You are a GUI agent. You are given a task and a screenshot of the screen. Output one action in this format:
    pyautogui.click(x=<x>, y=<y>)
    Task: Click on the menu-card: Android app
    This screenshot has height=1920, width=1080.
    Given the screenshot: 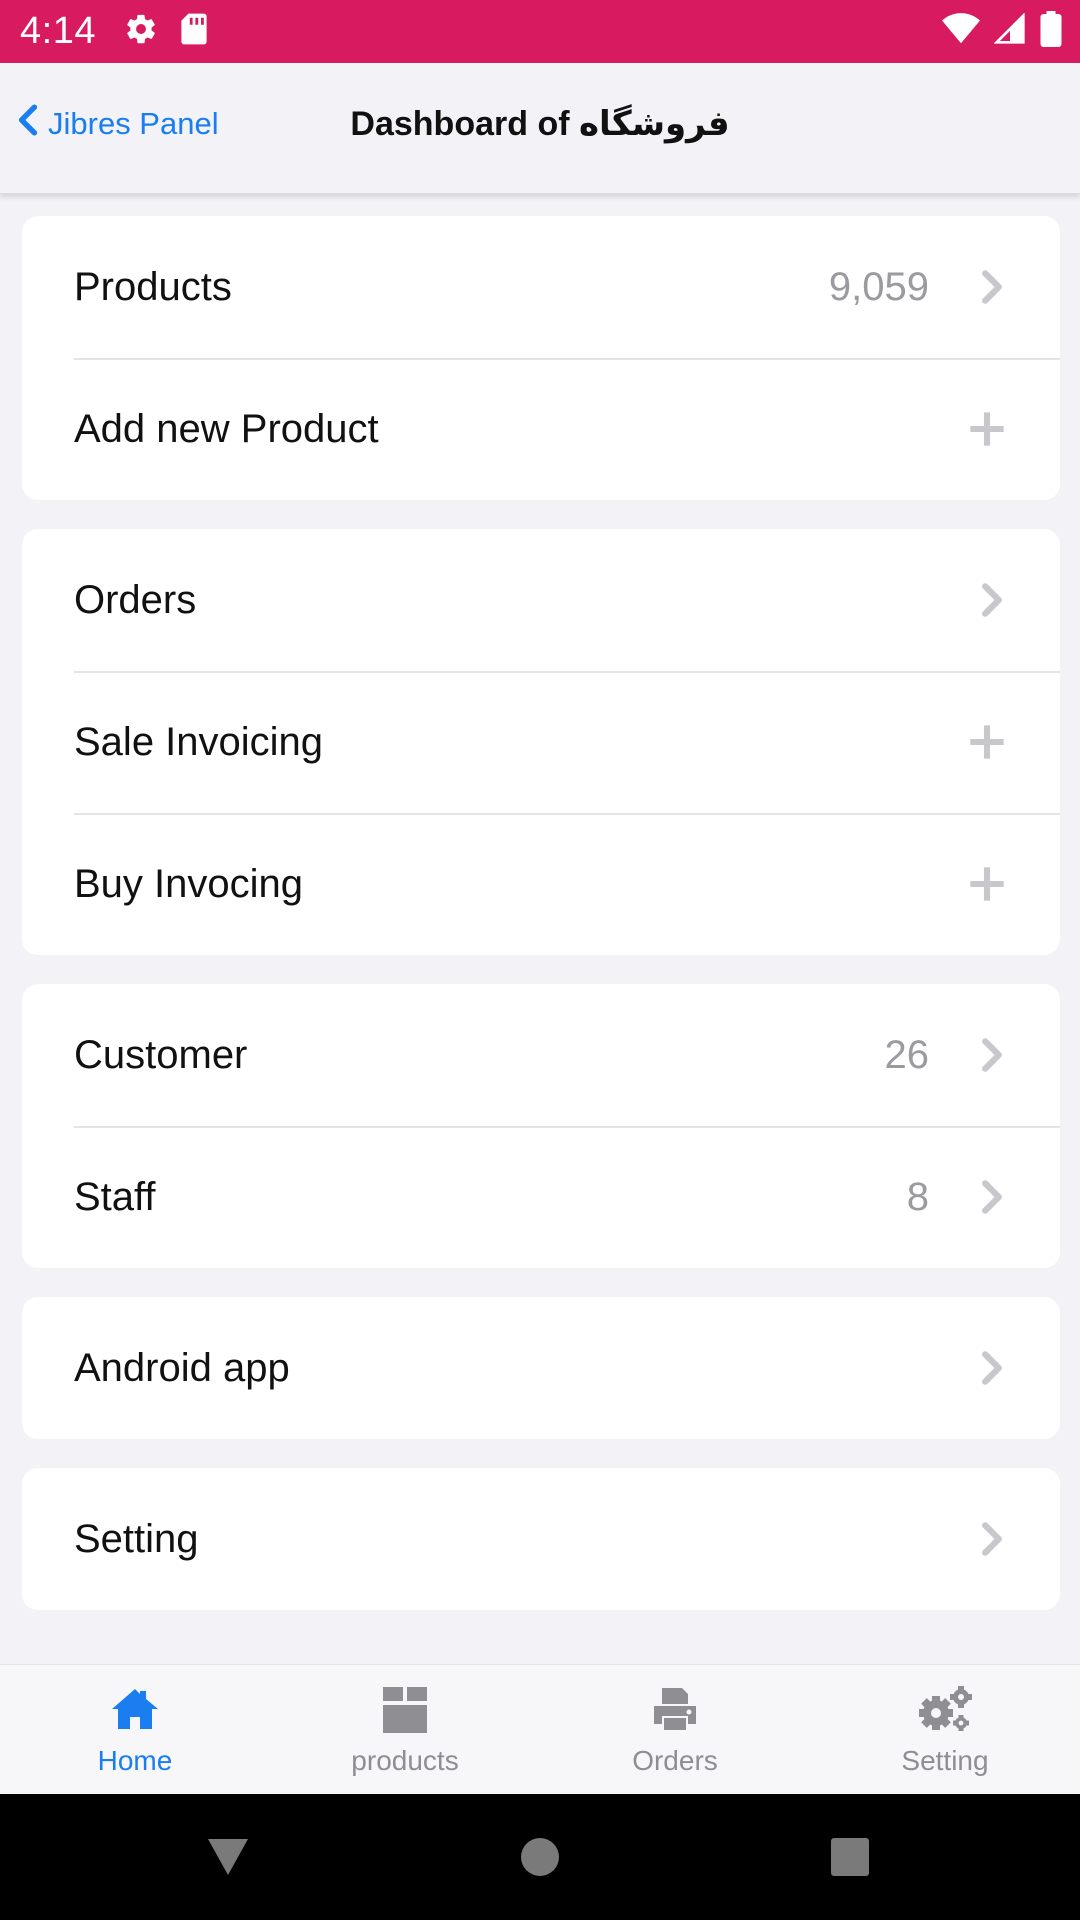 What is the action you would take?
    pyautogui.click(x=541, y=1368)
    